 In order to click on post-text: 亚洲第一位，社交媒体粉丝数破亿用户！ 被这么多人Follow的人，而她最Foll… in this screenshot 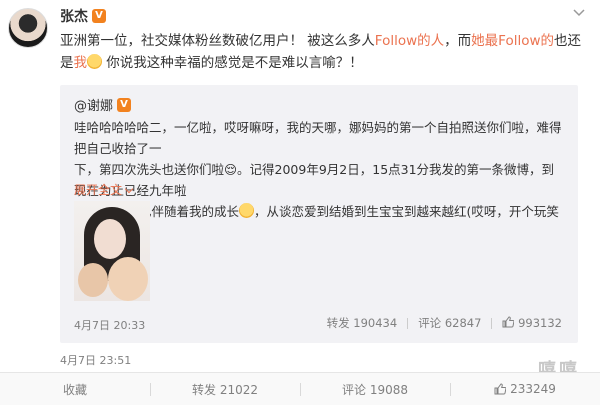, I will do `click(321, 52)`.